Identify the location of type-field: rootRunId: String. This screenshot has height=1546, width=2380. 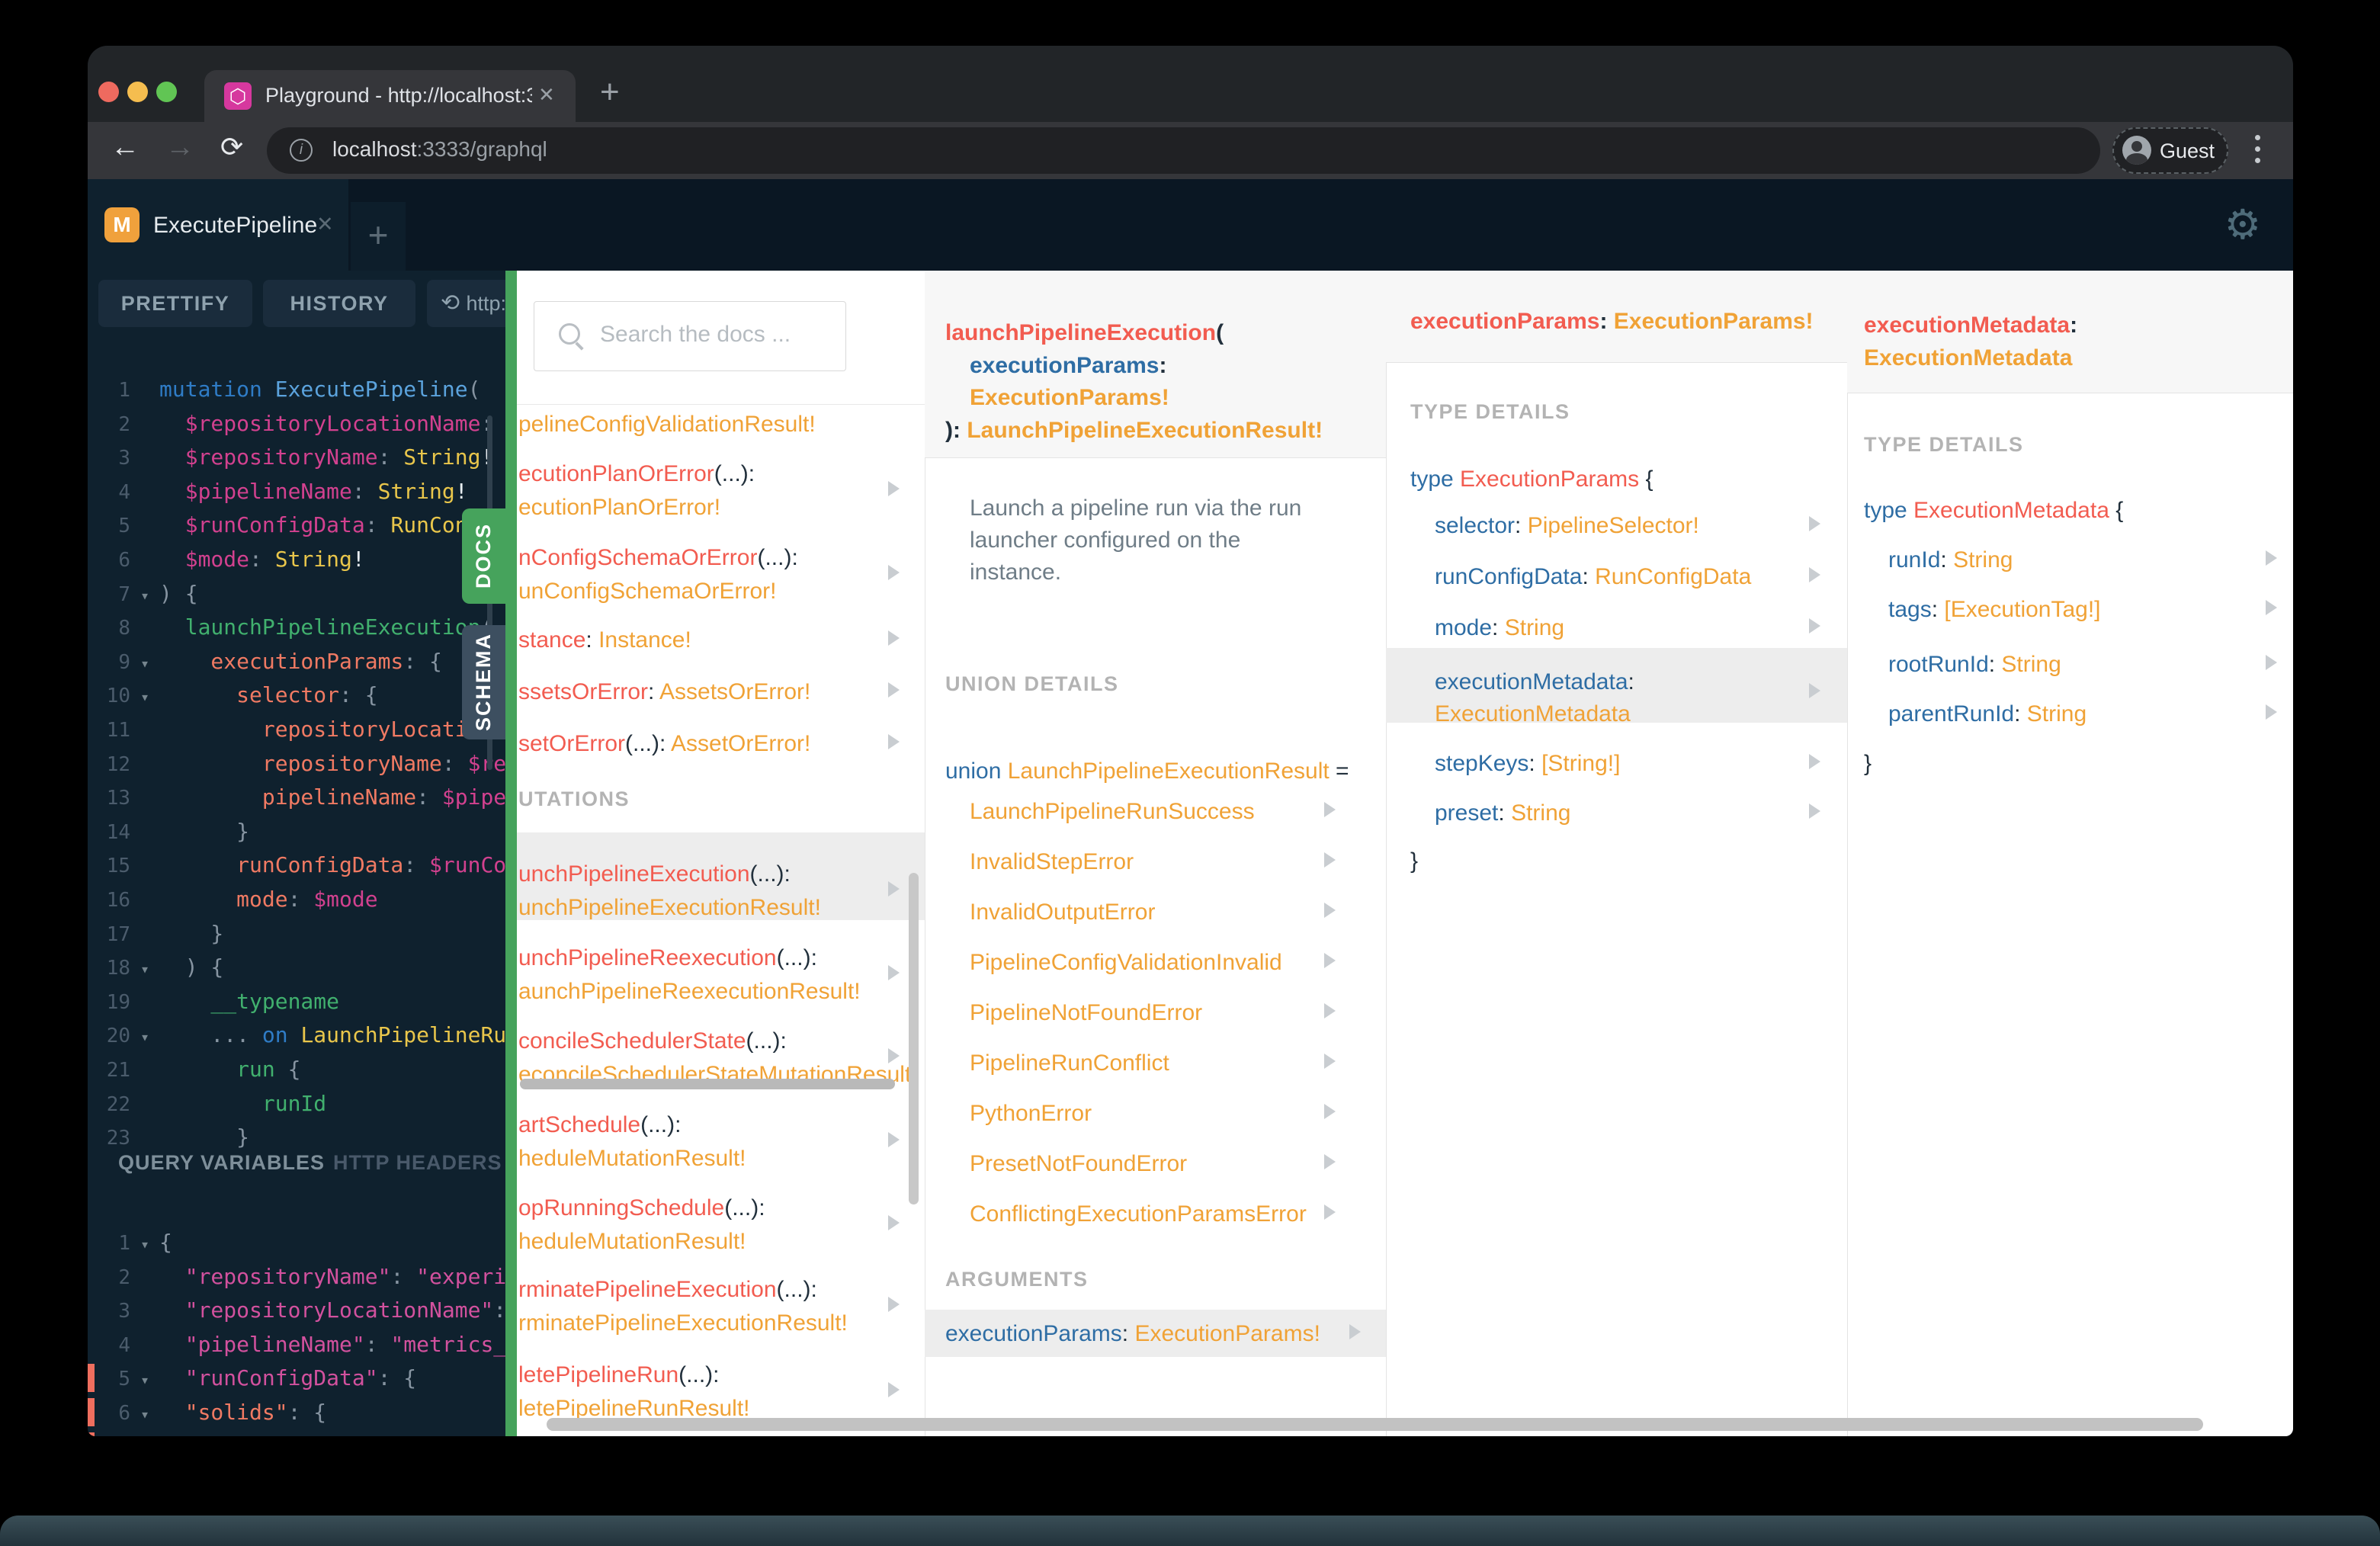
(1974, 665).